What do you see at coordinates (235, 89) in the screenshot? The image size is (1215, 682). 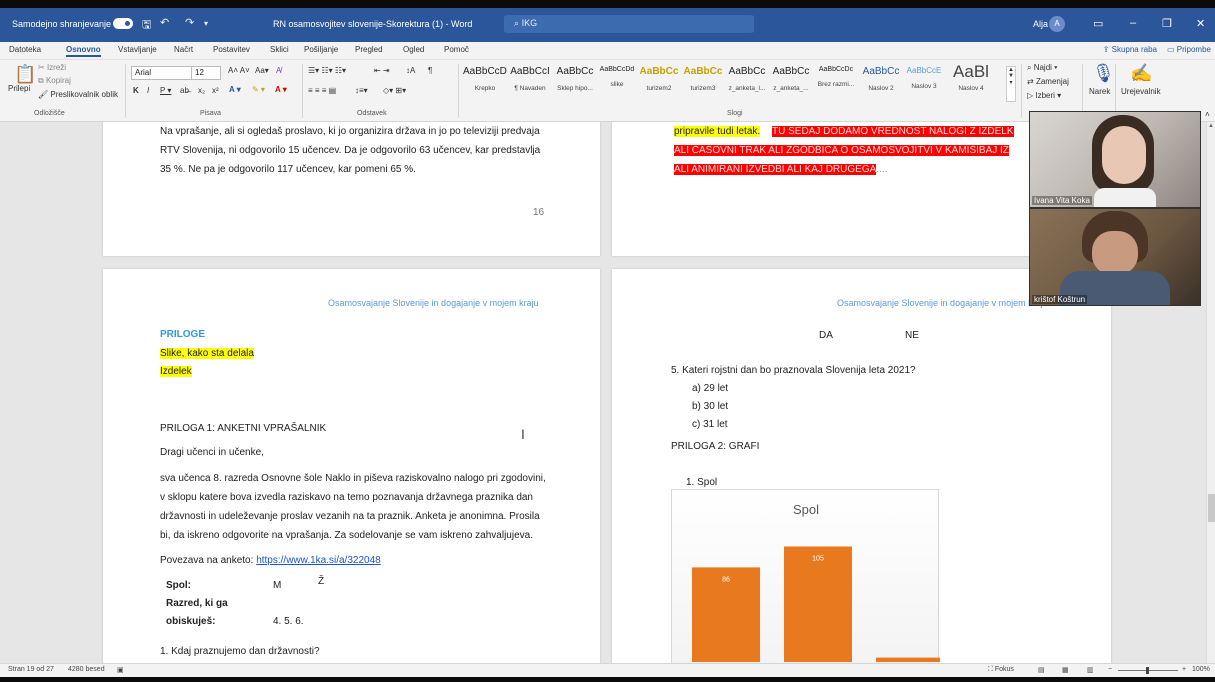 I see `text-effects-icon: A ▾` at bounding box center [235, 89].